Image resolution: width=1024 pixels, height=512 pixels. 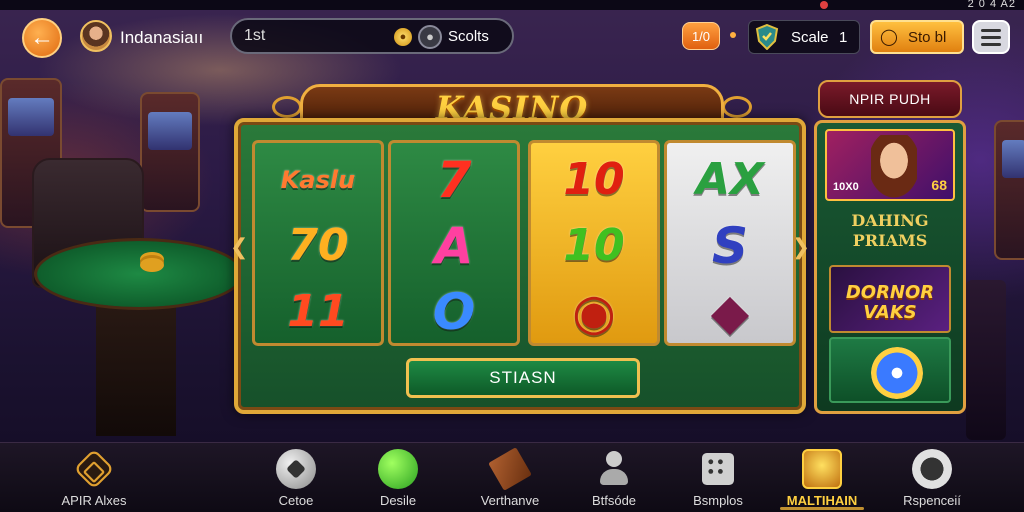 I want to click on background-table-base, so click(x=136, y=366).